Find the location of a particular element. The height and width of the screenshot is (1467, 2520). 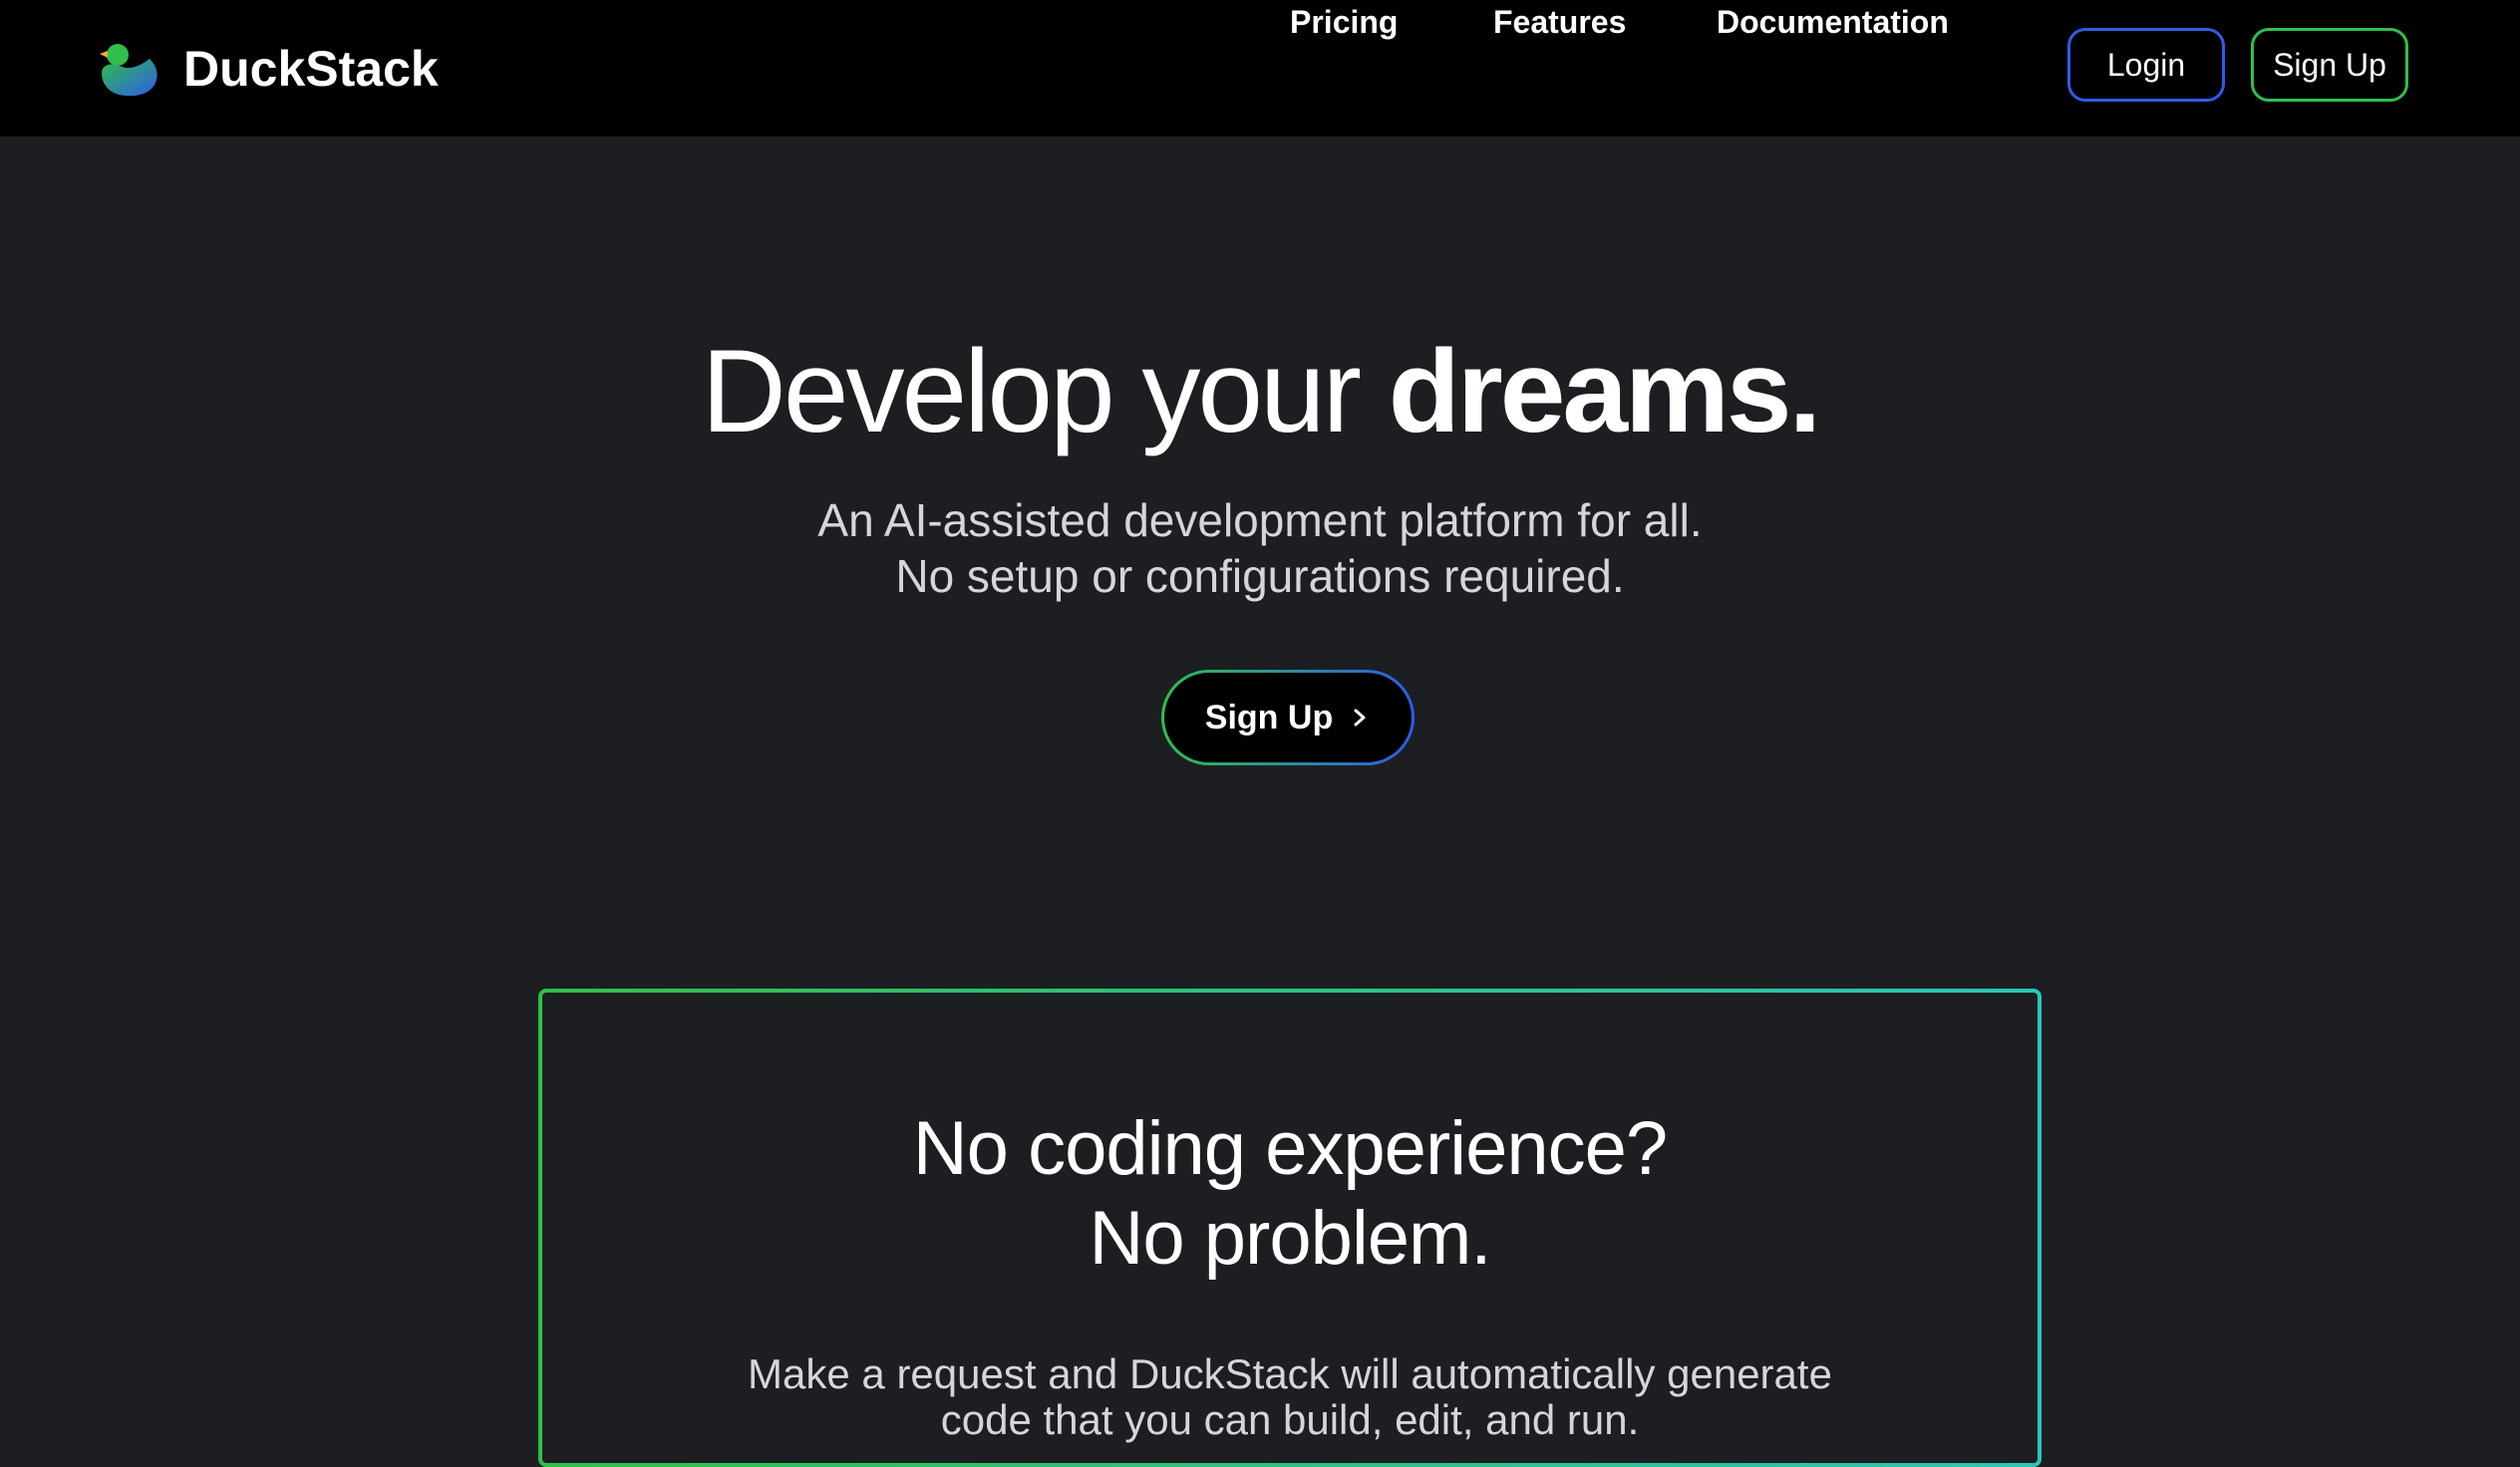

feature-card-title-line2: No problem. is located at coordinates (1290, 1238).